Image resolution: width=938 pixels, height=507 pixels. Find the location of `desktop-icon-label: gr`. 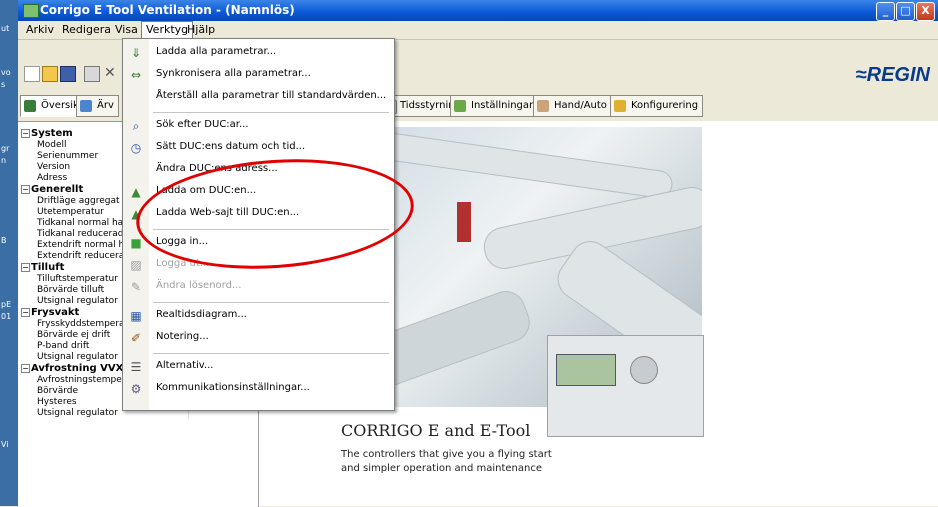

desktop-icon-label: gr is located at coordinates (5, 148).